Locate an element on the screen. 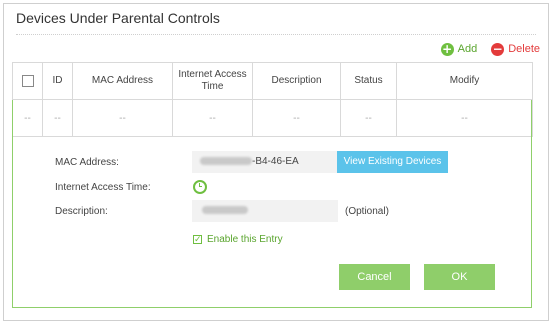  cell-description: -- is located at coordinates (296, 118).